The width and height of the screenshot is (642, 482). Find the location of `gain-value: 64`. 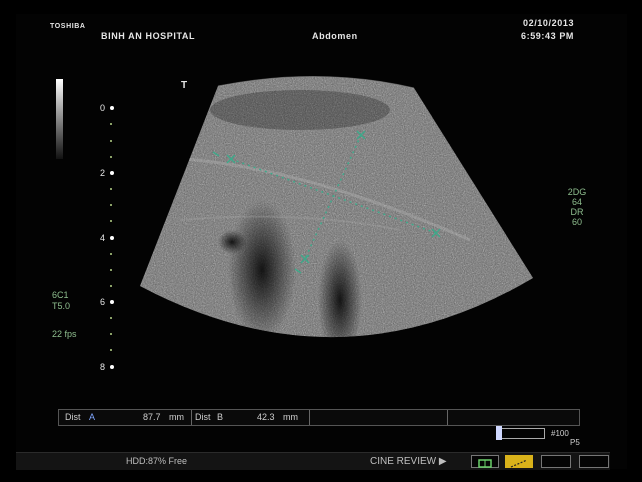

gain-value: 64 is located at coordinates (576, 202).